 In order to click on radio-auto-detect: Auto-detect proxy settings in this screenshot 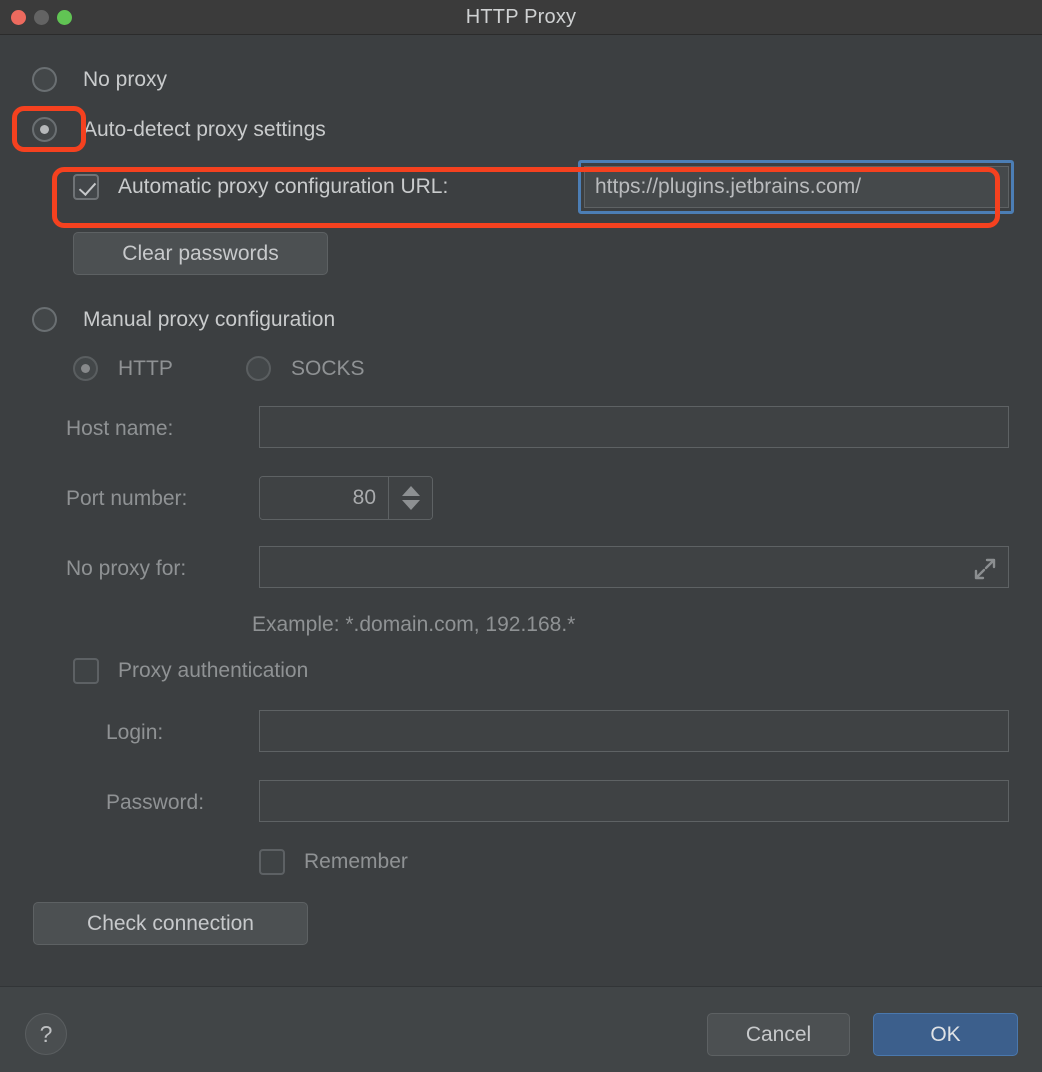, I will do `click(179, 129)`.